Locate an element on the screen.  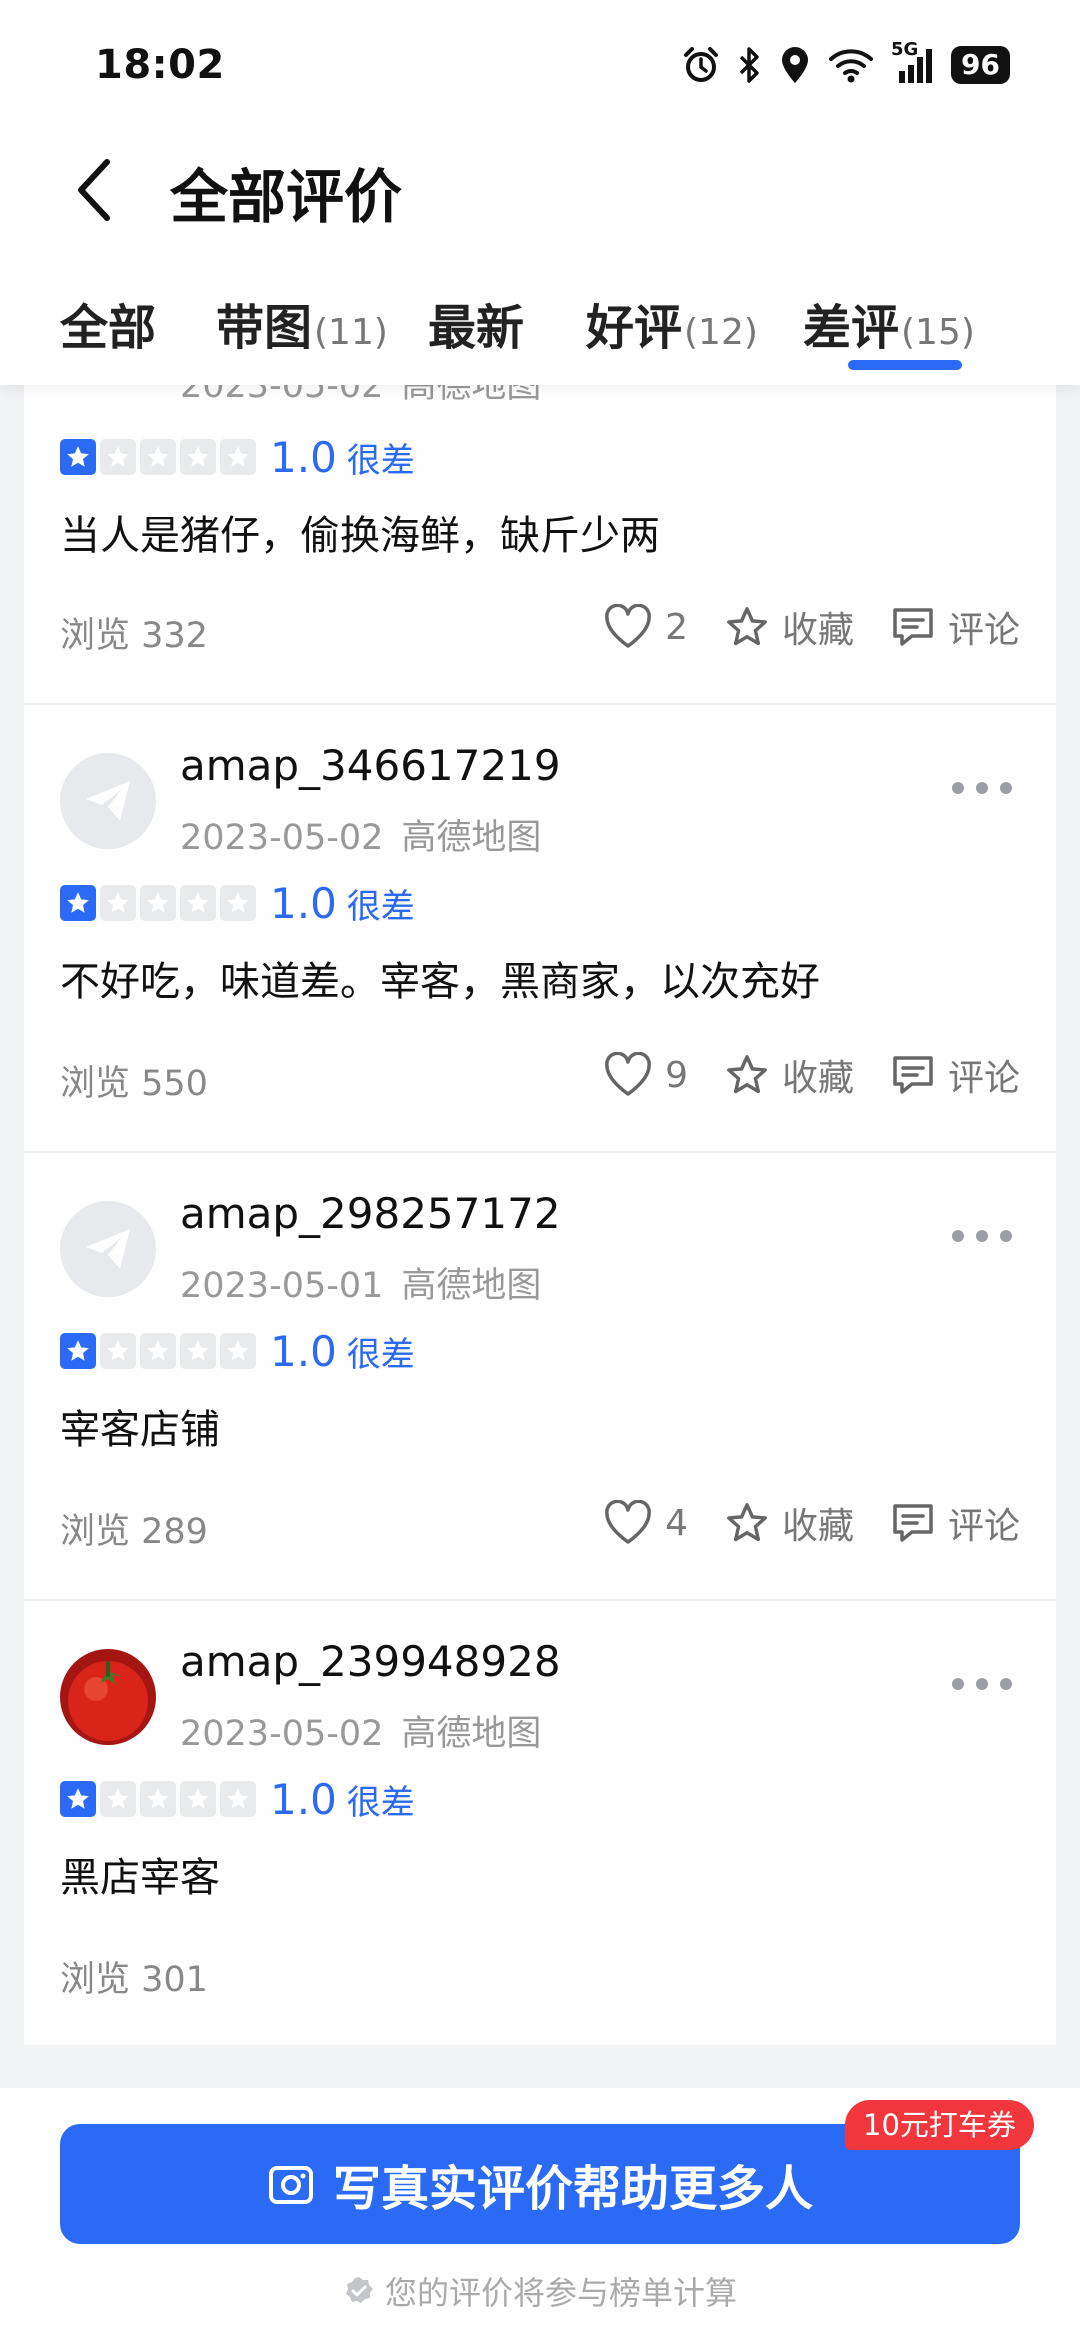
tab-with-photos: 带图(11) is located at coordinates (302, 323).